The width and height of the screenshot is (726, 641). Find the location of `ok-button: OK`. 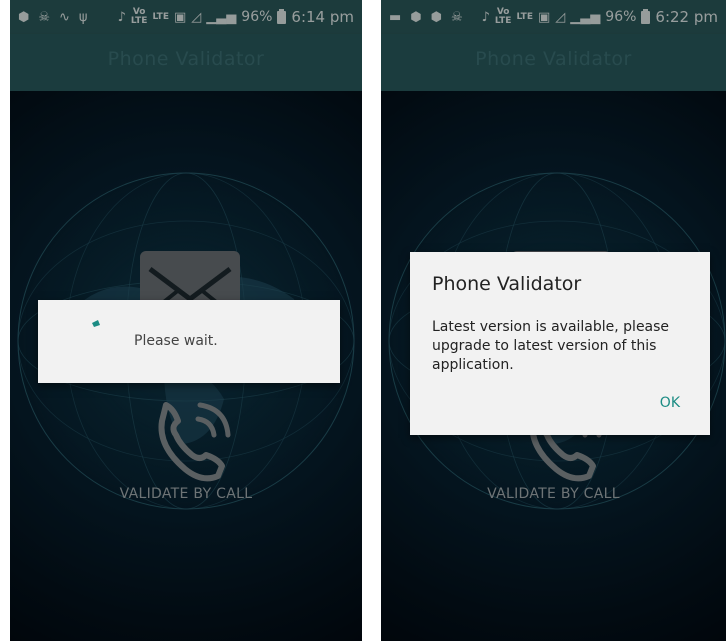

ok-button: OK is located at coordinates (670, 403).